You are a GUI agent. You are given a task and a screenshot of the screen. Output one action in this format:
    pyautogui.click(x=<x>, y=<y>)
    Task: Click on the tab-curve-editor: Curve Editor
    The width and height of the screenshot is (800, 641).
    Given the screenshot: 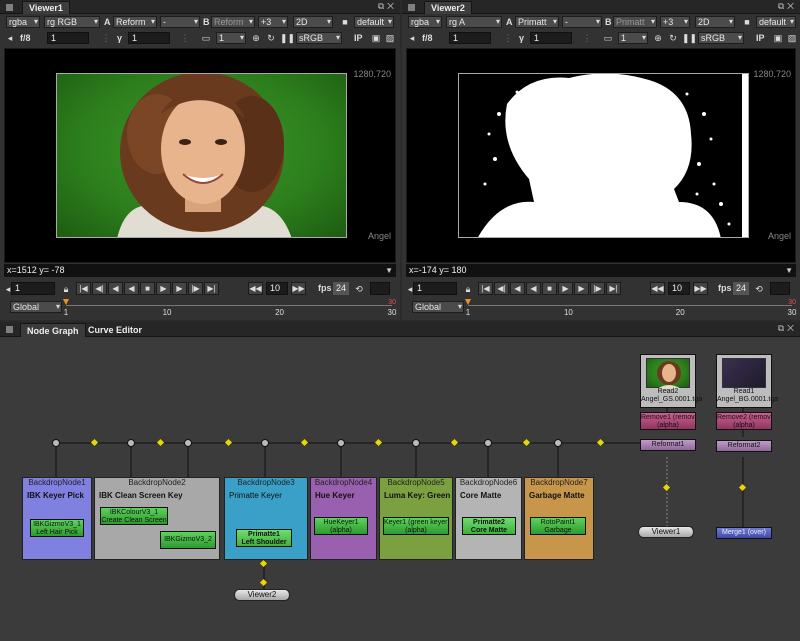 What is the action you would take?
    pyautogui.click(x=115, y=330)
    